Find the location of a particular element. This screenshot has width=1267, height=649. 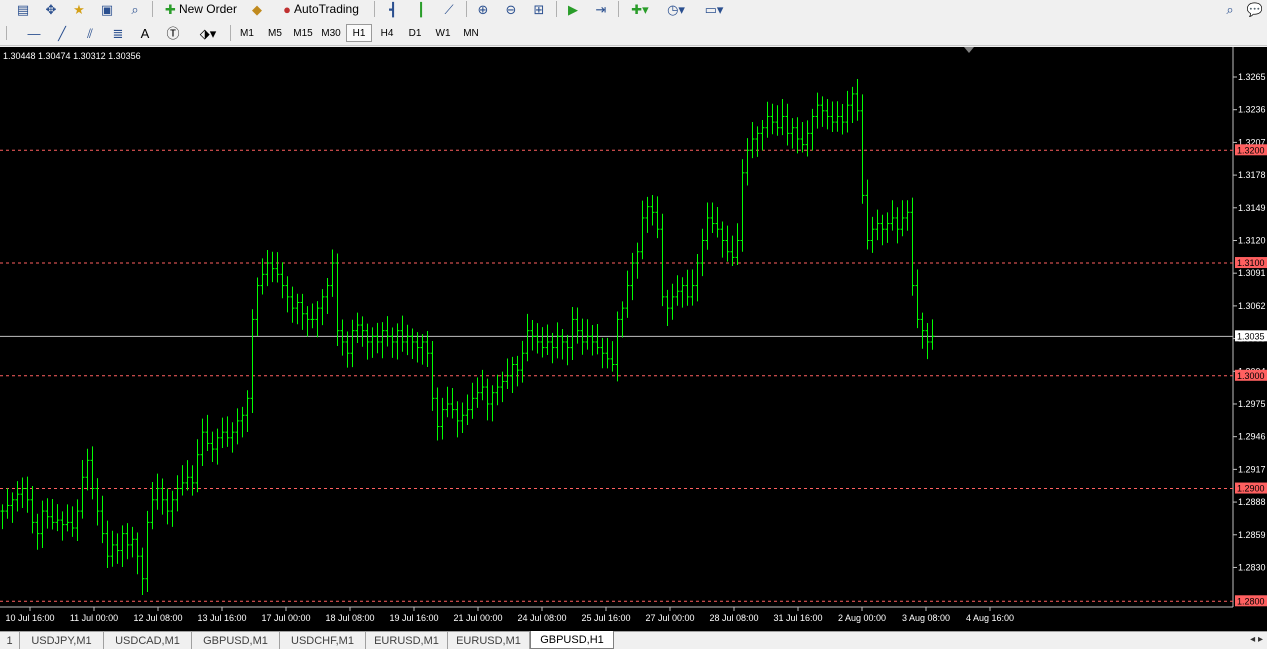

time-tick-label: 21 Jul 00:00 is located at coordinates (477, 618).